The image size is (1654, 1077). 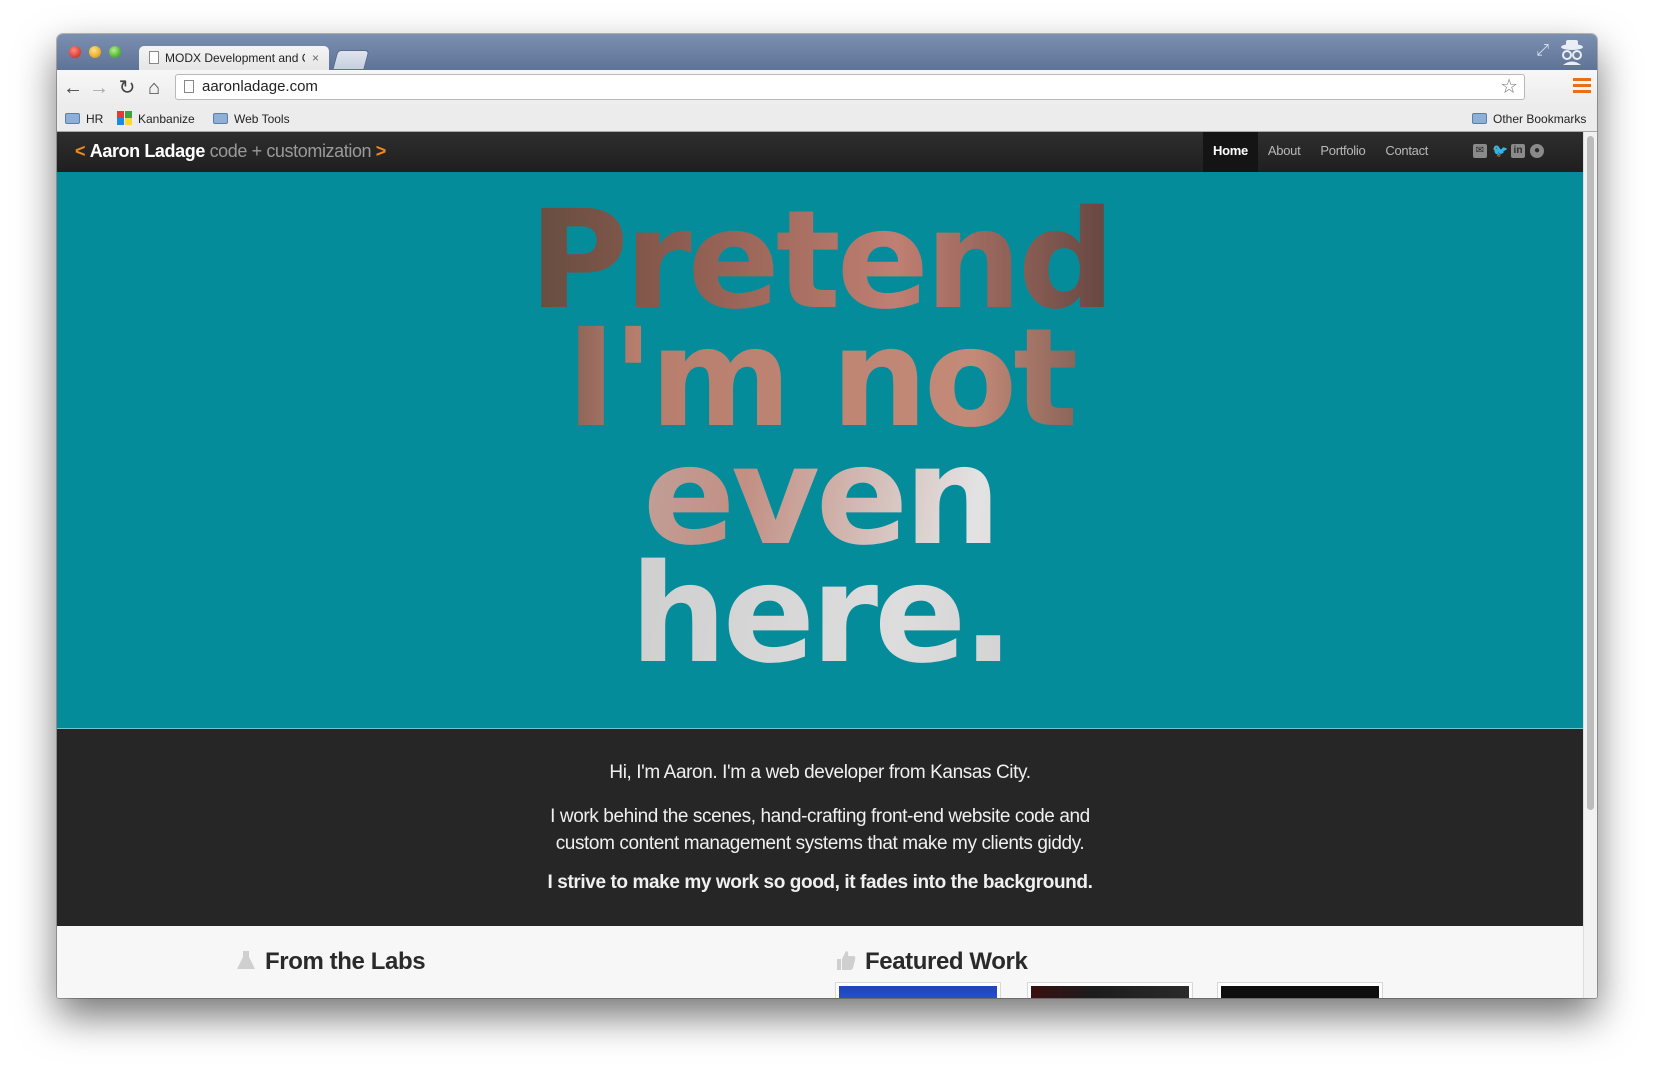 I want to click on address-bar: aaronladage.com ☆, so click(x=850, y=87).